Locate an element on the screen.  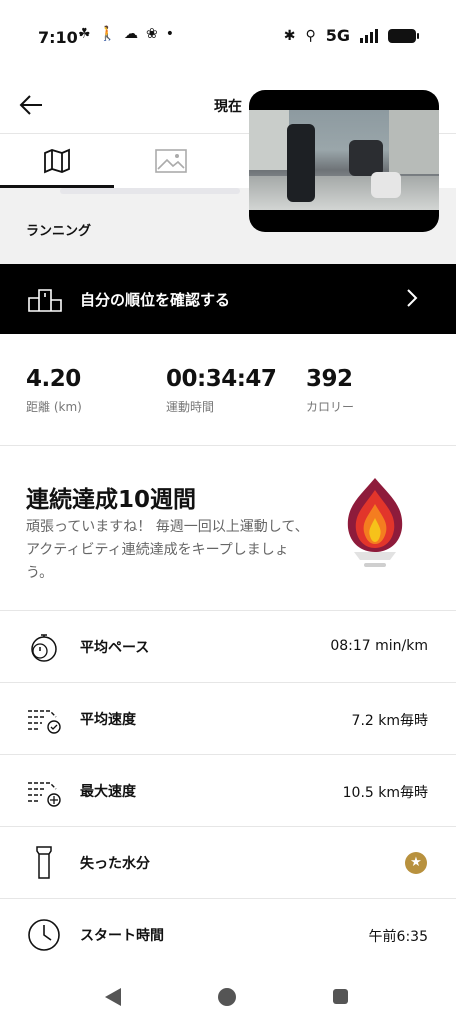
metric-row-avg-speed: 平均速度 7.2 km毎時 is located at coordinates (228, 719).